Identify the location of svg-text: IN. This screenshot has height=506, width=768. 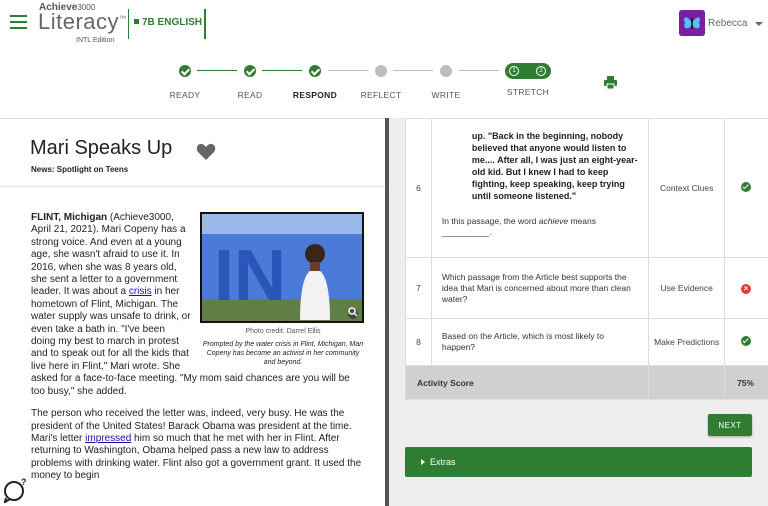
(250, 276).